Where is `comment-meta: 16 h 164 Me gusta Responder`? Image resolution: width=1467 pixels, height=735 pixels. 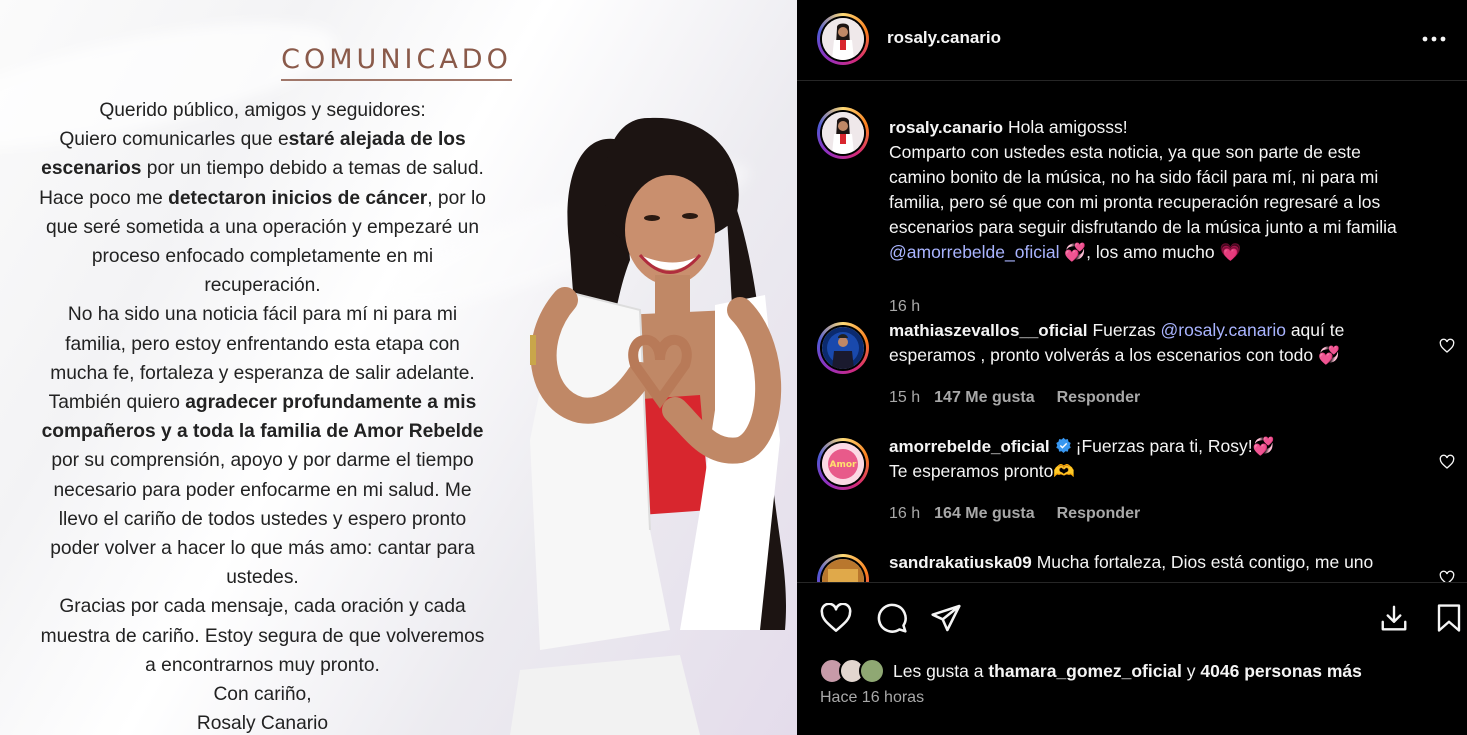
comment-meta: 16 h 164 Me gusta Responder is located at coordinates (1015, 513).